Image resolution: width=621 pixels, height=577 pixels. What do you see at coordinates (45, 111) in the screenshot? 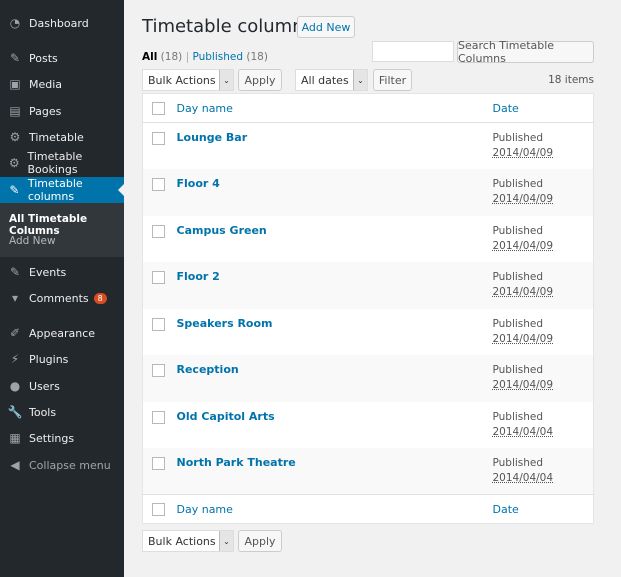
I see `sidebar-item-label: Pages` at bounding box center [45, 111].